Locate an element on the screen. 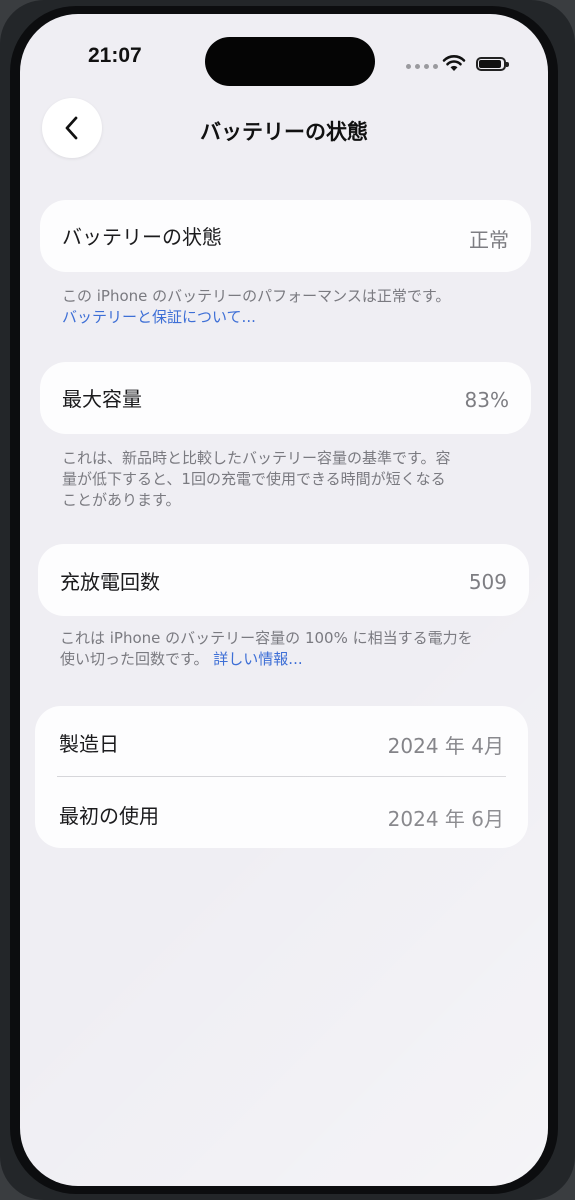 Image resolution: width=575 pixels, height=1200 pixels. cycle-count-card: 充放電回数 509 is located at coordinates (283, 580).